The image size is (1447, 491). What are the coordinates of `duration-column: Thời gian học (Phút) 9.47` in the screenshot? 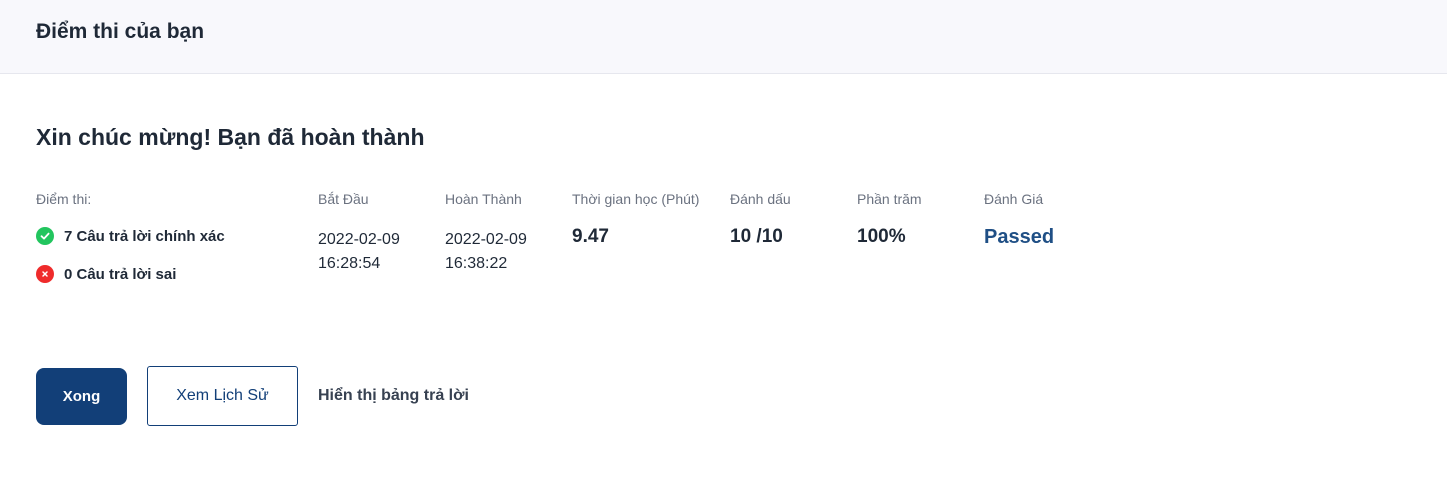 It's located at (635, 219).